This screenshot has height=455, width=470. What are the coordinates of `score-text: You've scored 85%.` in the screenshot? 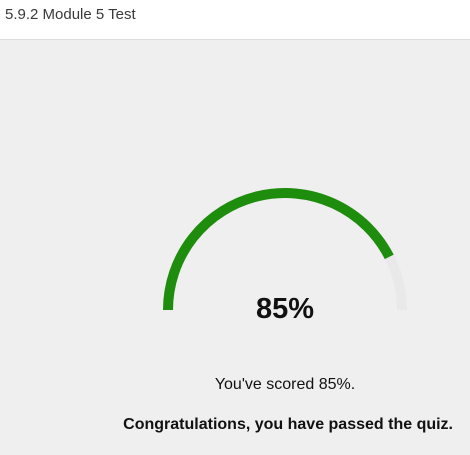 It's located at (285, 384).